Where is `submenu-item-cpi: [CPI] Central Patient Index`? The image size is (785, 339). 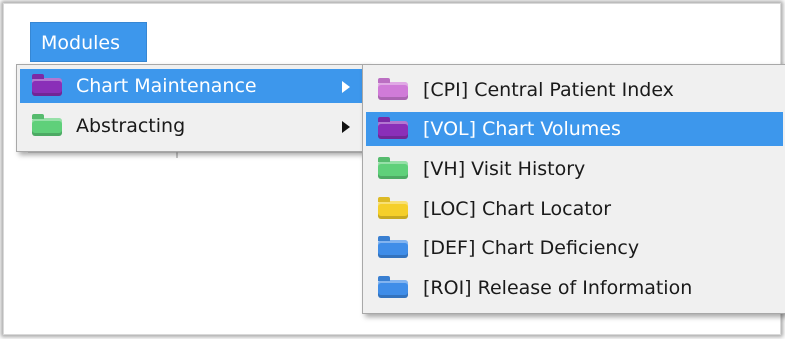 submenu-item-cpi: [CPI] Central Patient Index is located at coordinates (574, 90).